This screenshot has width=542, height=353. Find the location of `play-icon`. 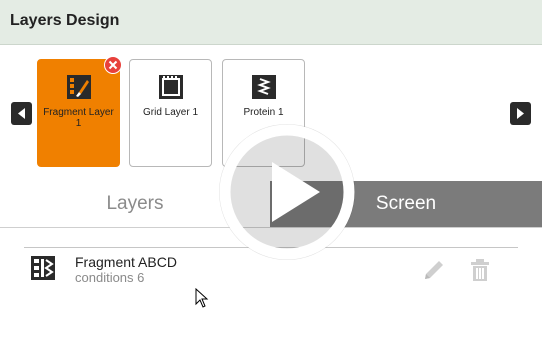

play-icon is located at coordinates (287, 192).